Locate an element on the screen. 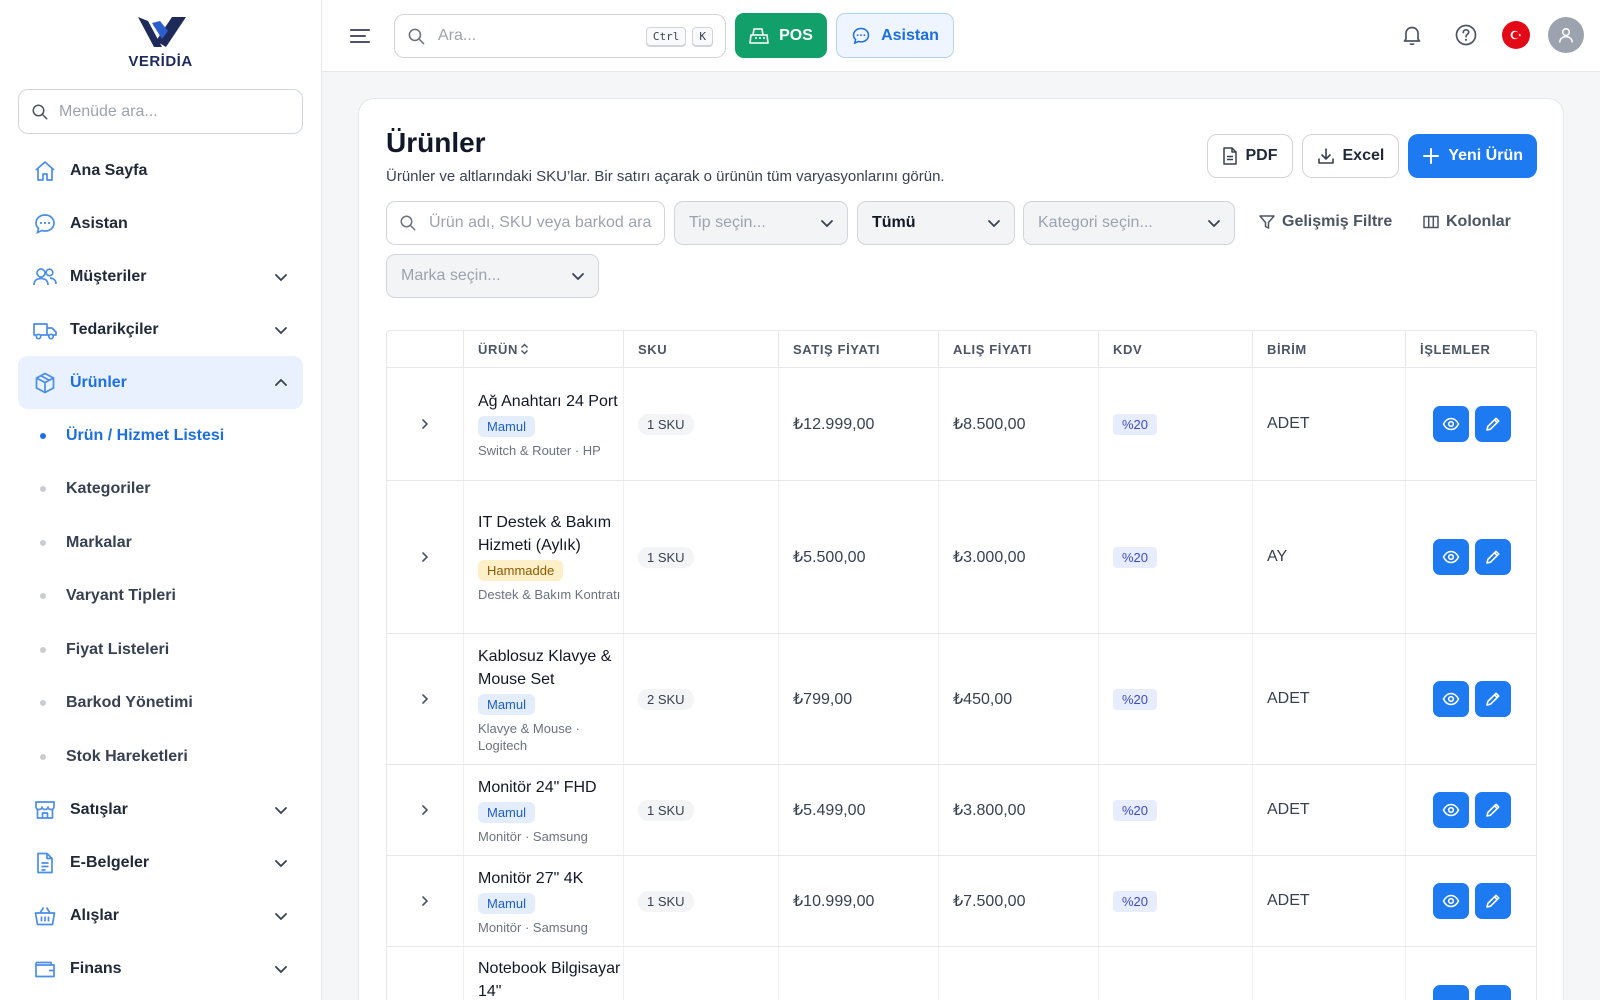 The image size is (1600, 1000). columns-icon is located at coordinates (1431, 222).